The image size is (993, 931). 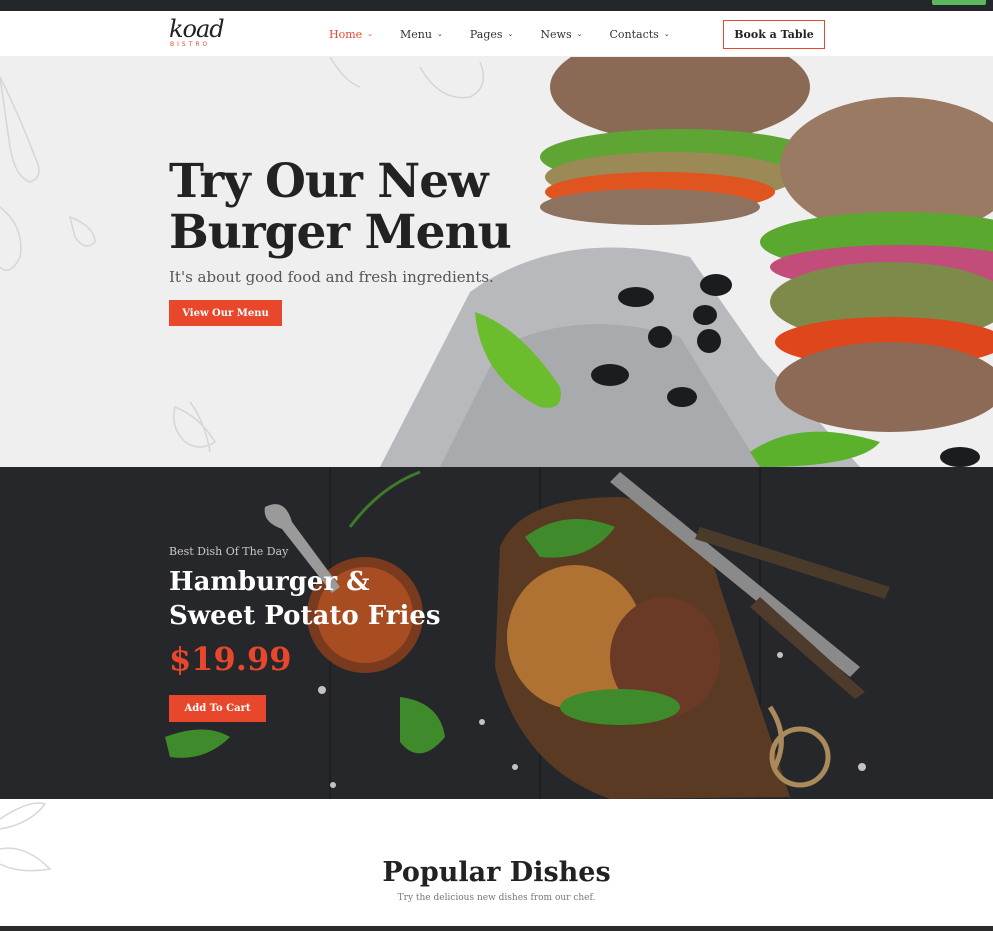 What do you see at coordinates (774, 34) in the screenshot?
I see `book-table-button: Book a Table` at bounding box center [774, 34].